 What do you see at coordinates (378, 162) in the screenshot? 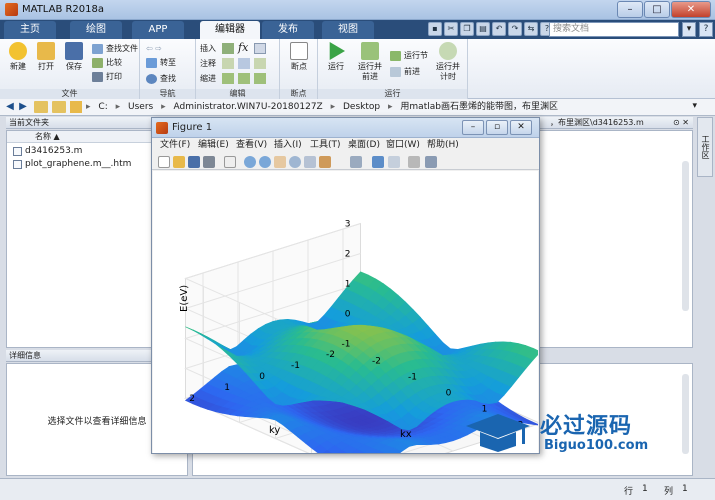
I see `colorbar-icon` at bounding box center [378, 162].